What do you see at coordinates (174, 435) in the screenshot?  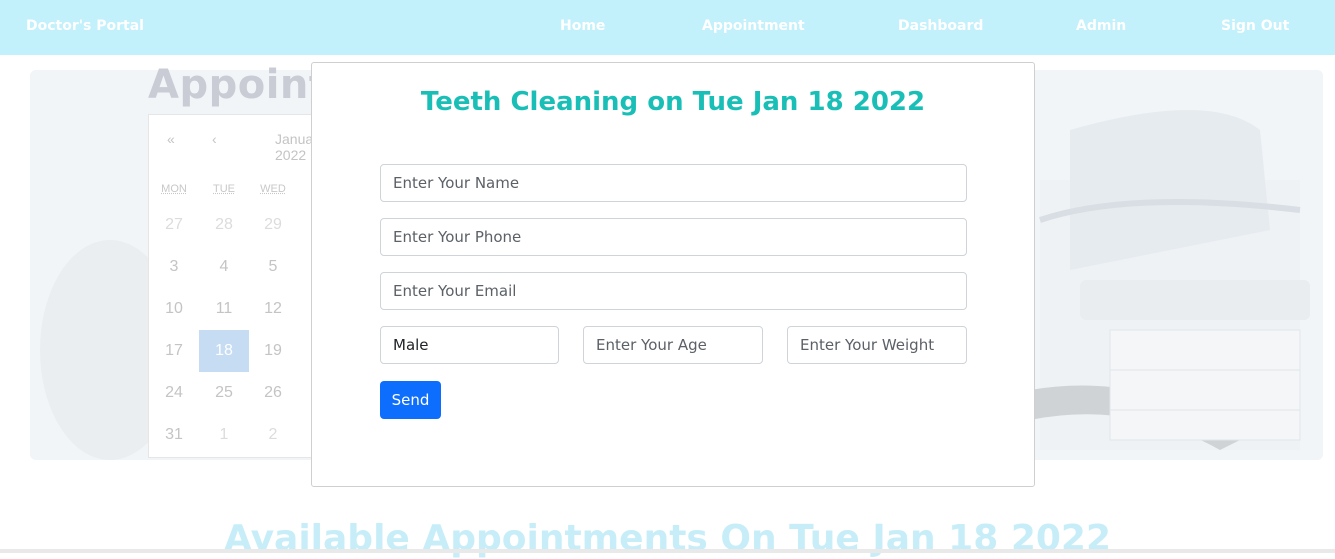 I see `calendar-day: 31` at bounding box center [174, 435].